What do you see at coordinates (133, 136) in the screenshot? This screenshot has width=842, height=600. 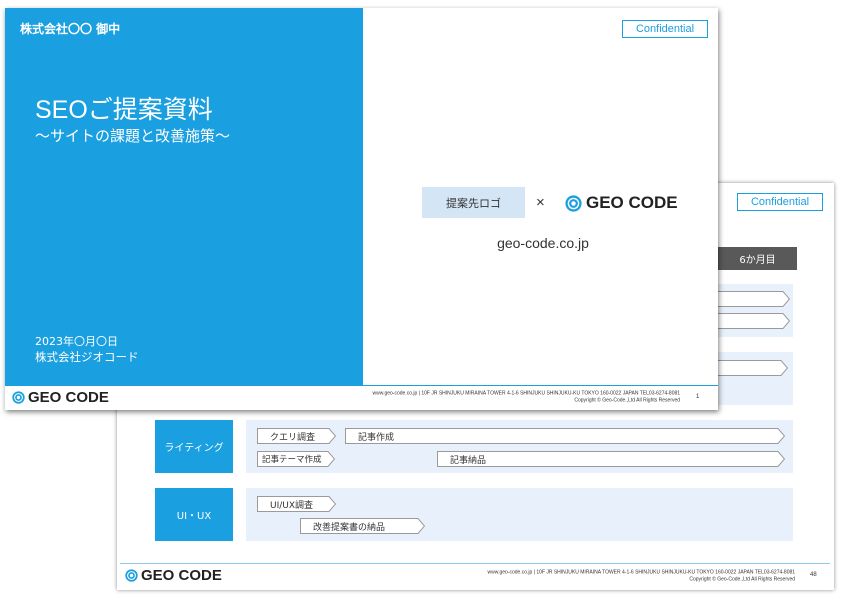 I see `slide-subtitle: ～サイトの課題と改善施策～` at bounding box center [133, 136].